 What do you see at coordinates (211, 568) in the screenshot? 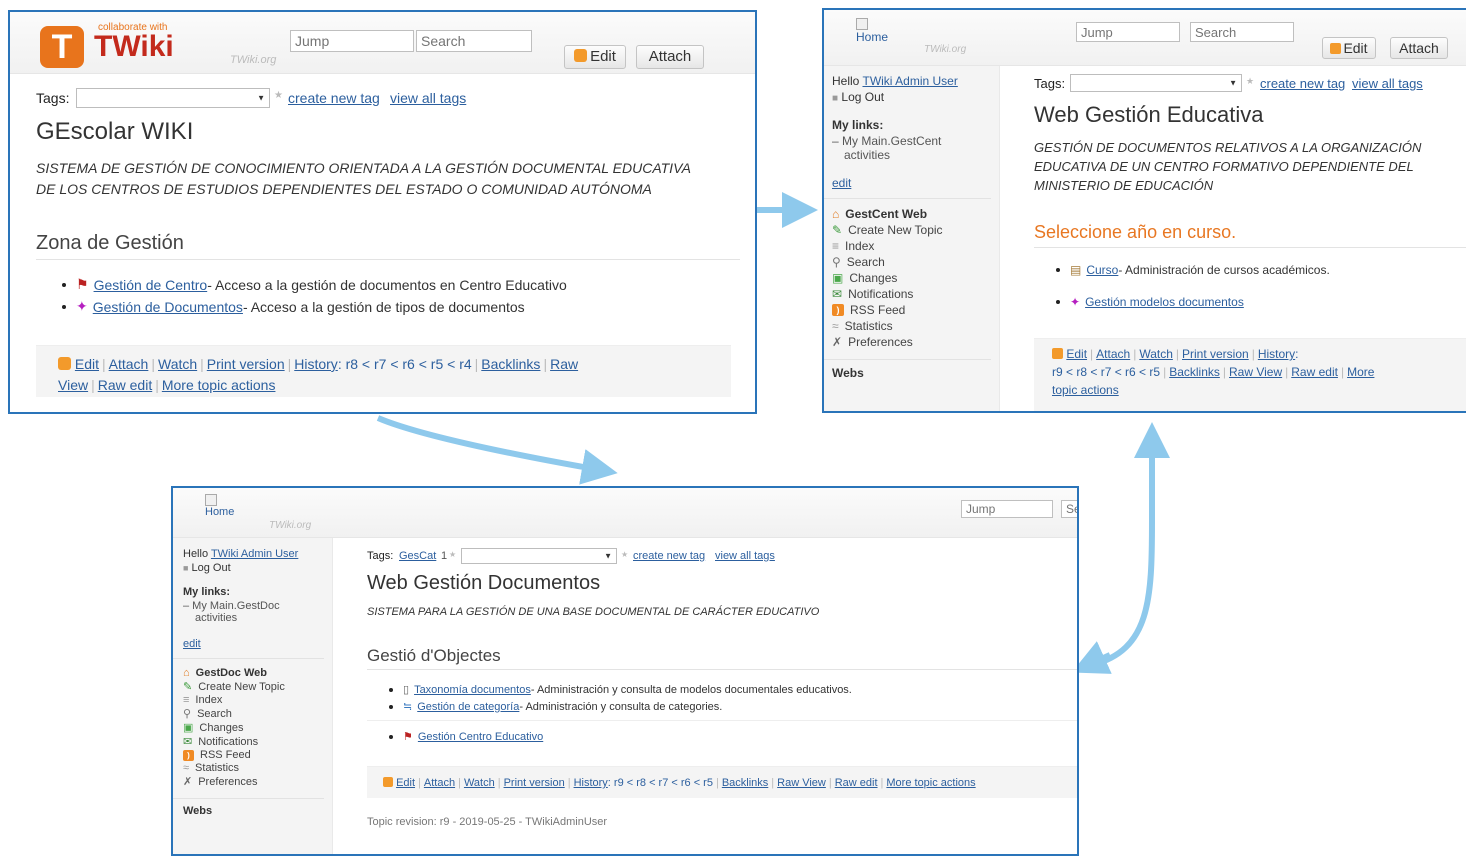
I see `logout-text: Log Out` at bounding box center [211, 568].